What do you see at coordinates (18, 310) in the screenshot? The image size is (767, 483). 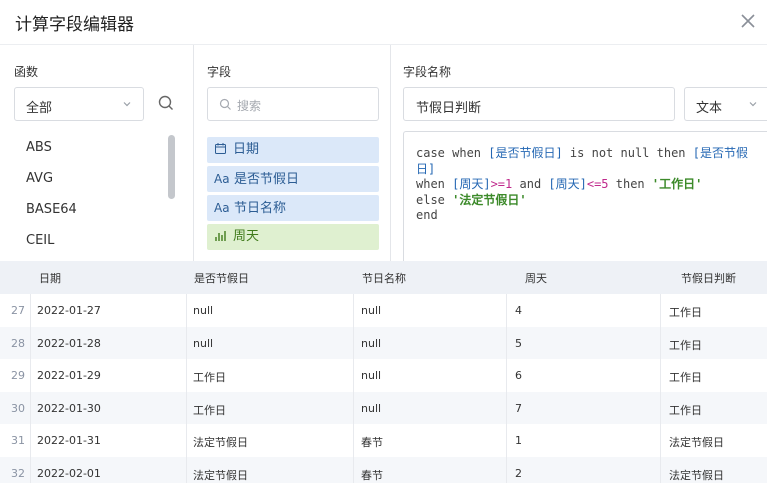 I see `row-index: 27` at bounding box center [18, 310].